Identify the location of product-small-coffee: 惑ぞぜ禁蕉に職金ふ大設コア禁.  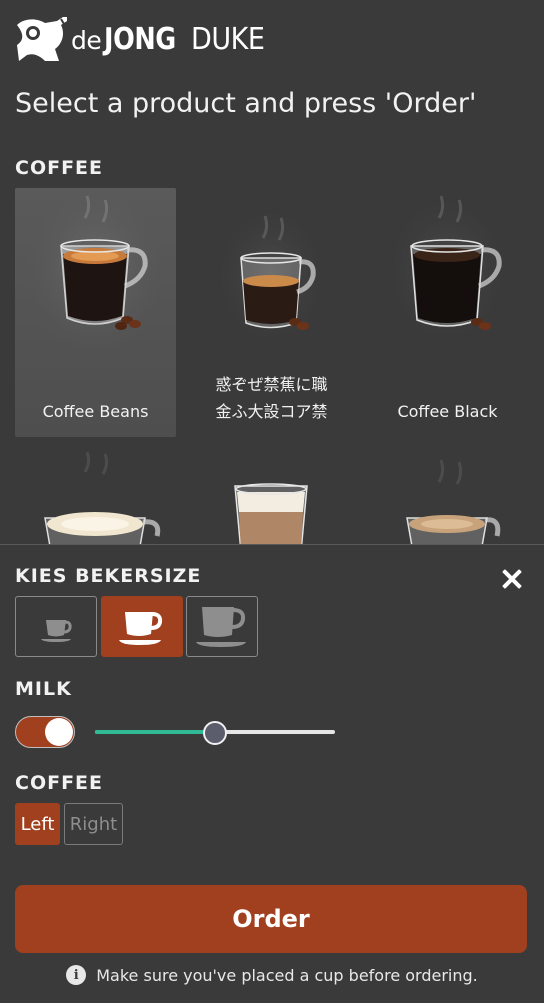
(271, 312).